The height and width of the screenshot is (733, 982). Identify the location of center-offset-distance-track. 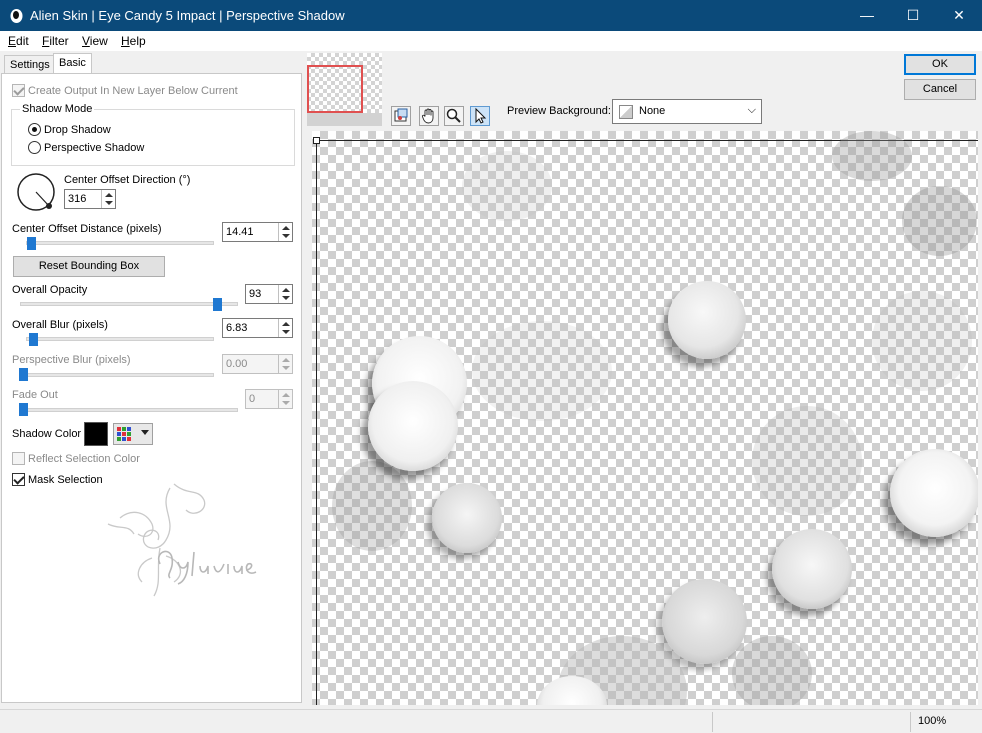
(120, 243).